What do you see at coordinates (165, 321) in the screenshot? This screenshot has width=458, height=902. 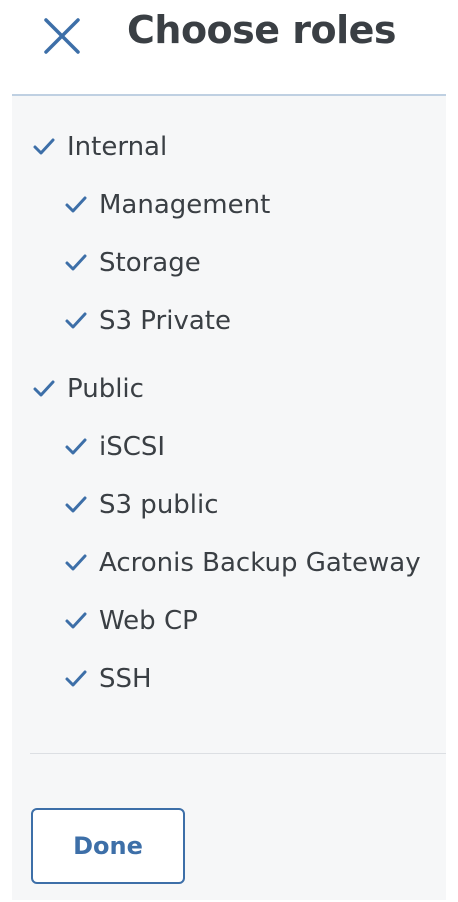 I see `role-label: S3 Private` at bounding box center [165, 321].